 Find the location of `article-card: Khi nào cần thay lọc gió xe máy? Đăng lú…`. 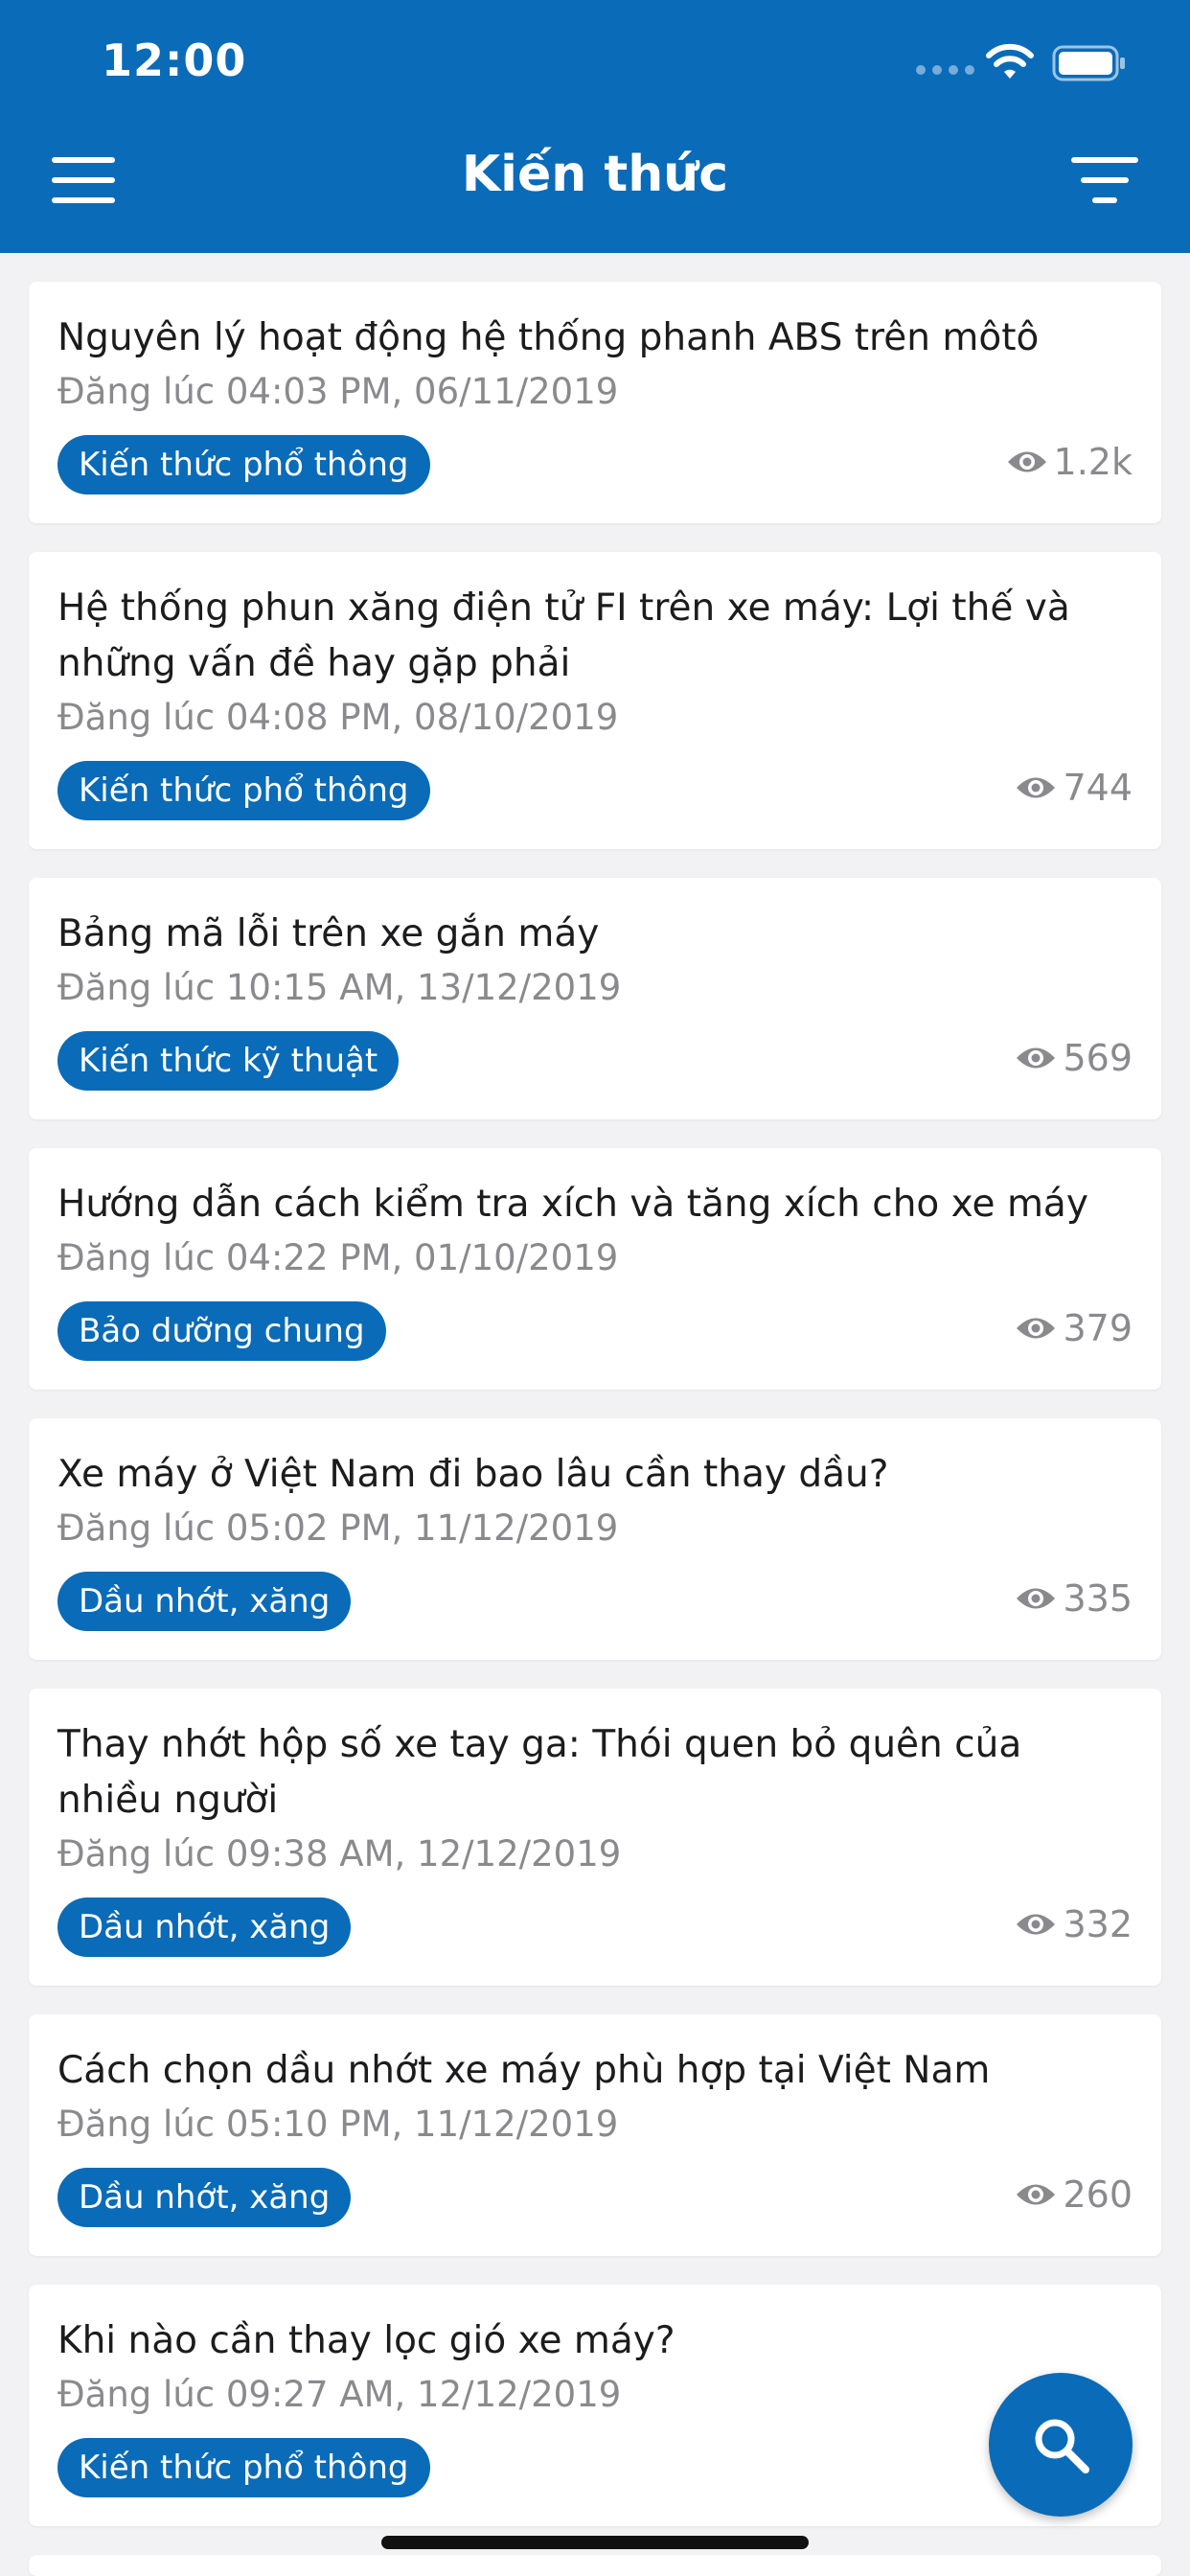

article-card: Khi nào cần thay lọc gió xe máy? Đăng lú… is located at coordinates (595, 2405).